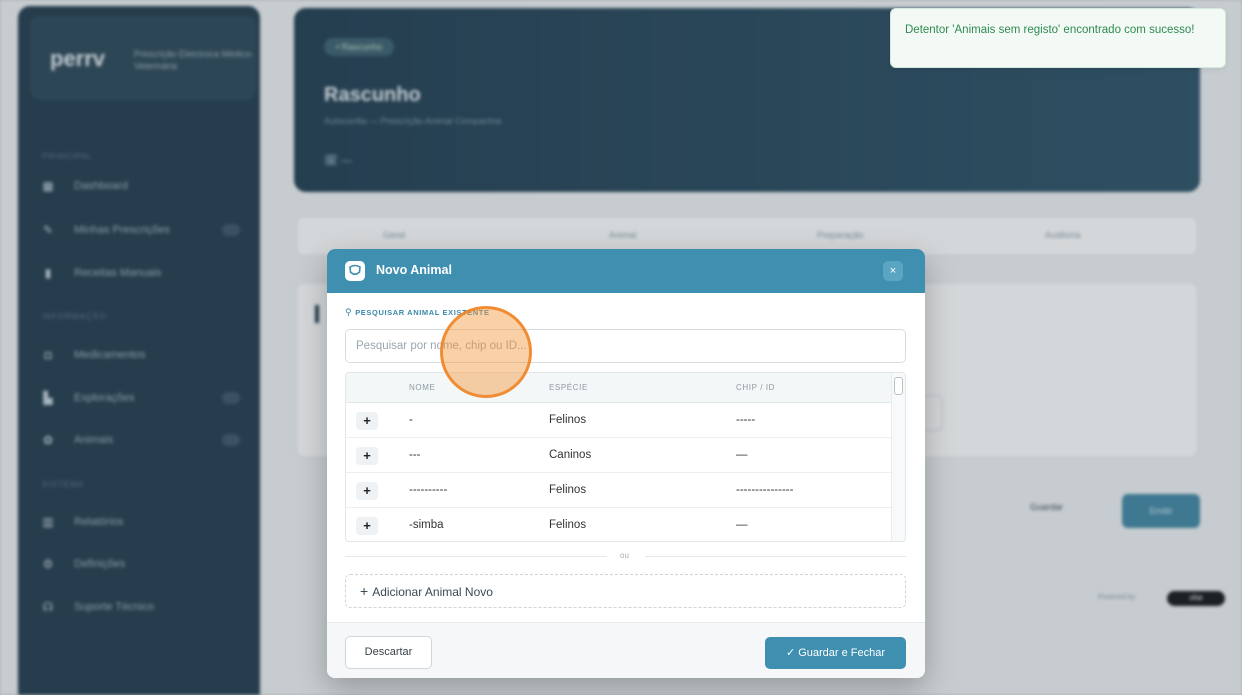 This screenshot has width=1242, height=695. Describe the element at coordinates (618, 524) in the screenshot. I see `table-row: + -simba Felinos —` at that location.